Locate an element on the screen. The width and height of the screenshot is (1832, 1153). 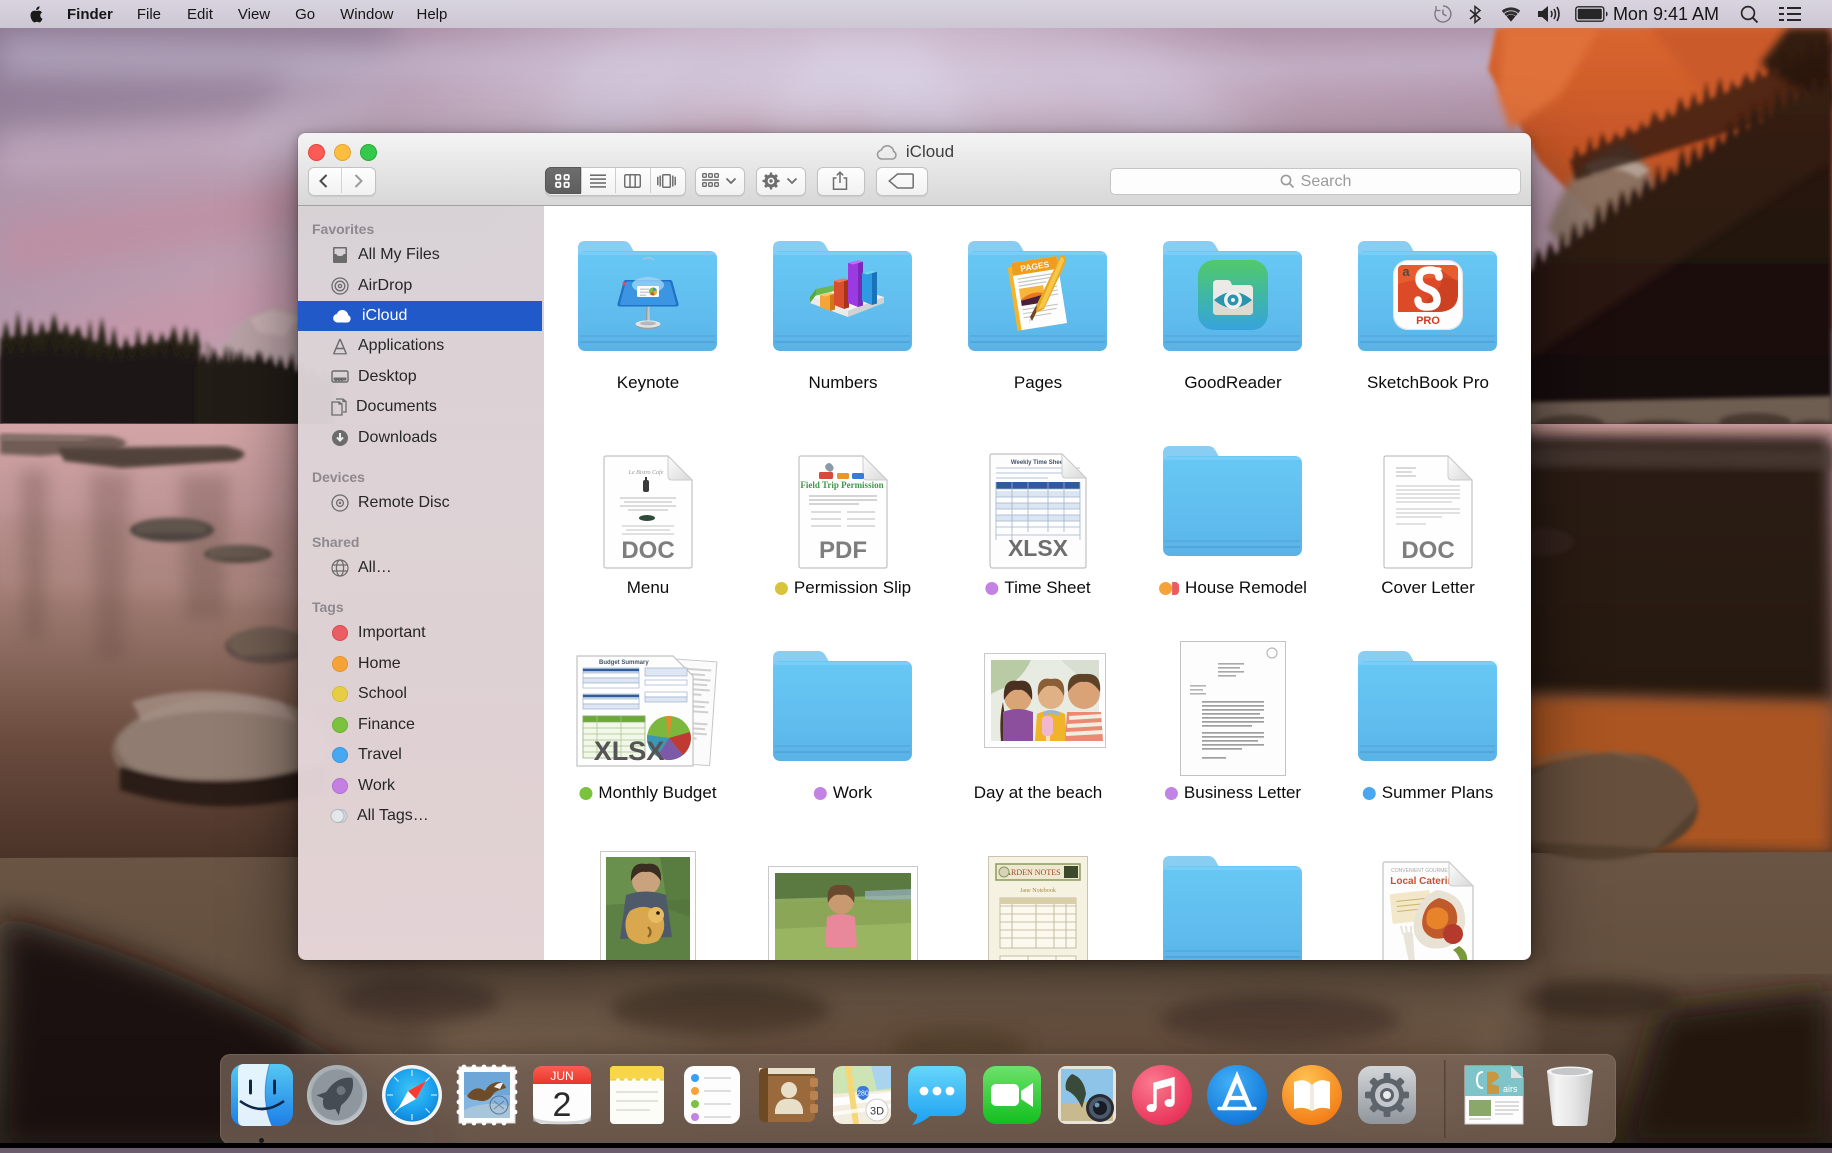
svg-text: 2 is located at coordinates (562, 1105).